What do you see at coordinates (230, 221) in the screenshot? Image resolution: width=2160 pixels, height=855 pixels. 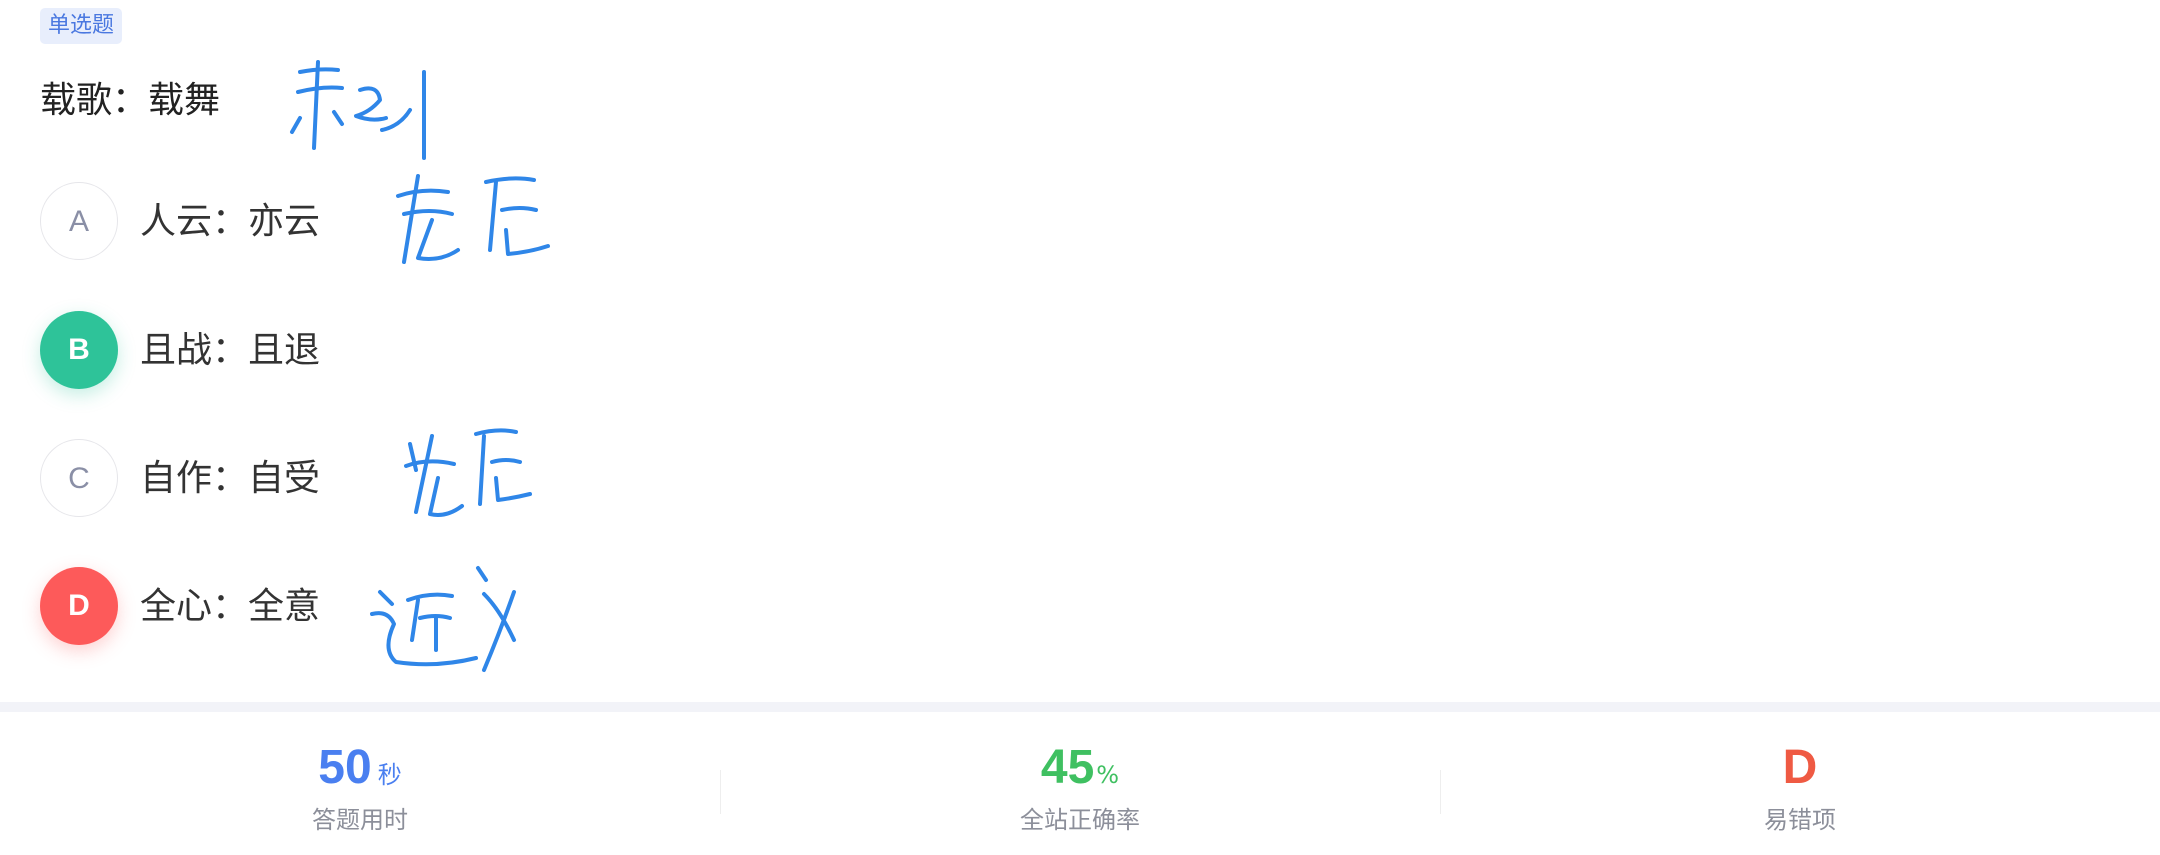 I see `option-a-text: 人云：亦云` at bounding box center [230, 221].